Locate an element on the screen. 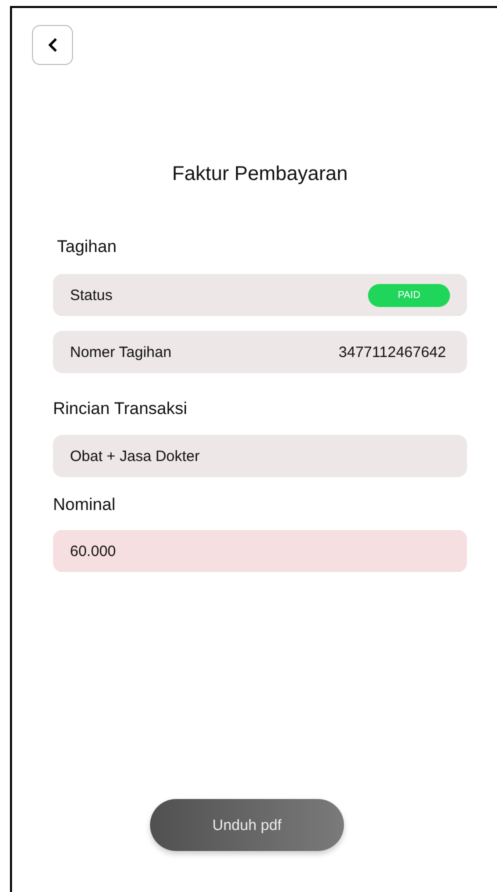  back-button is located at coordinates (52, 45).